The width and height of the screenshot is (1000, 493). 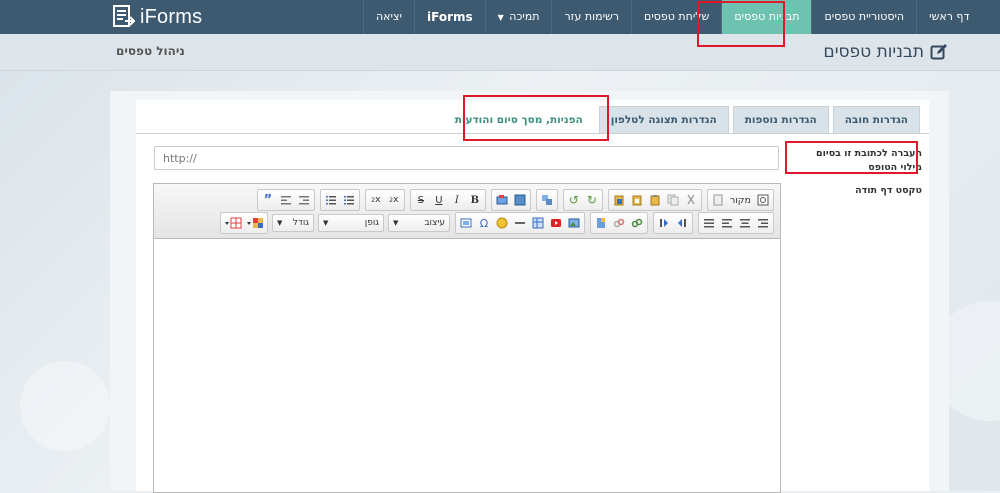 I want to click on toolbar-group: מקור, so click(x=740, y=200).